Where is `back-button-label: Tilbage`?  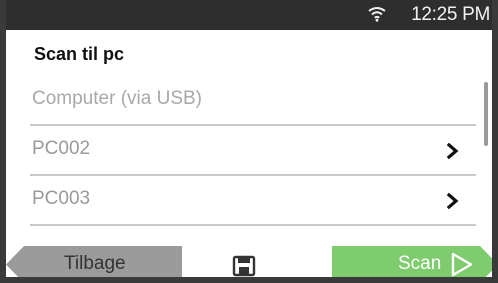
back-button-label: Tilbage is located at coordinates (95, 263).